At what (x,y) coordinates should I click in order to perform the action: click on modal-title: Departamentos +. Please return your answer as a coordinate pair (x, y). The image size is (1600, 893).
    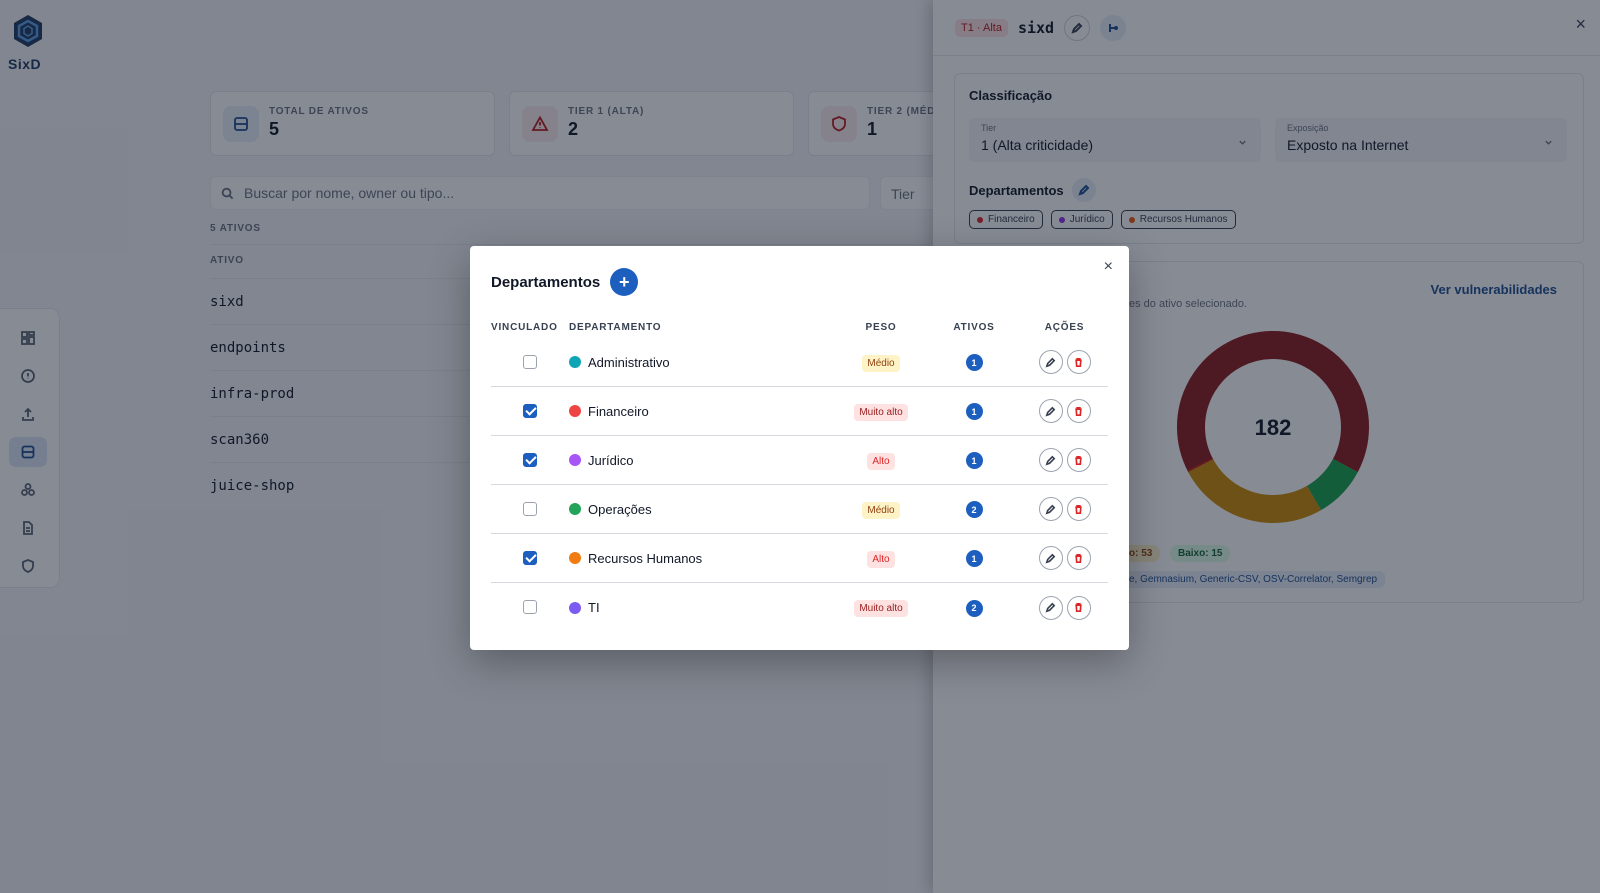
    Looking at the image, I should click on (565, 282).